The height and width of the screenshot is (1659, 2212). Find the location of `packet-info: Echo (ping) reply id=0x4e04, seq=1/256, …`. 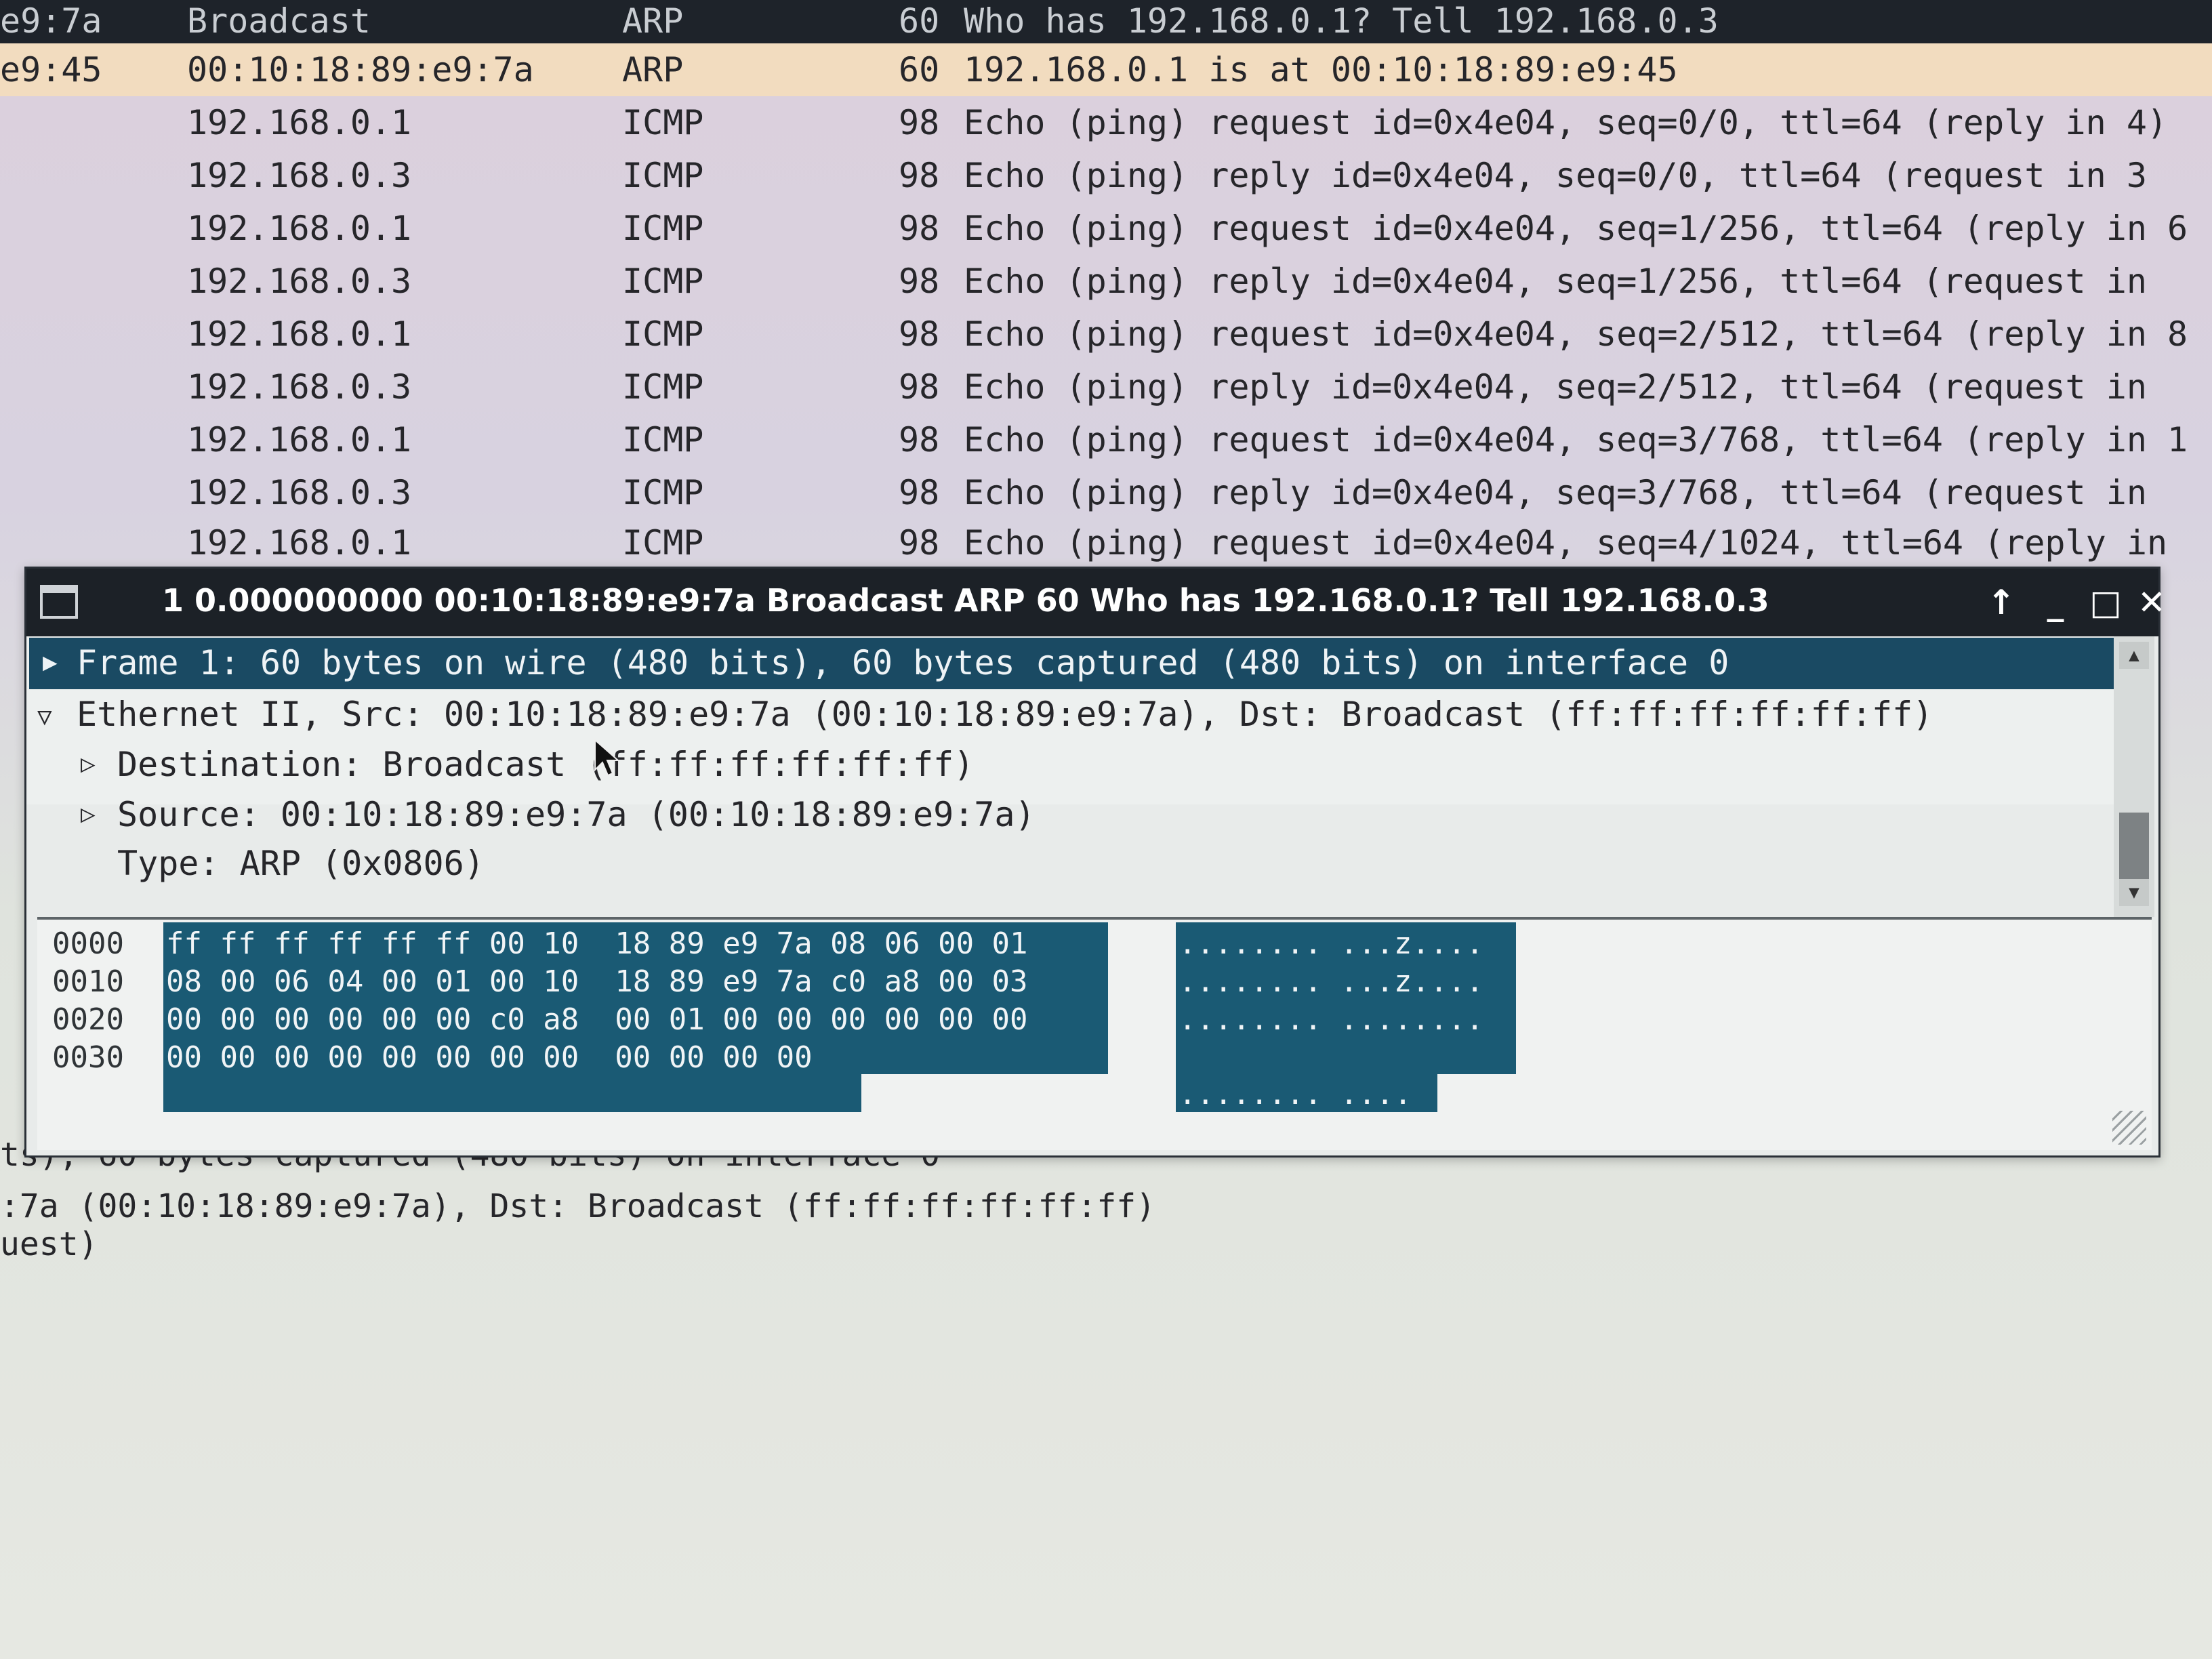

packet-info: Echo (ping) reply id=0x4e04, seq=1/256, … is located at coordinates (1555, 281).